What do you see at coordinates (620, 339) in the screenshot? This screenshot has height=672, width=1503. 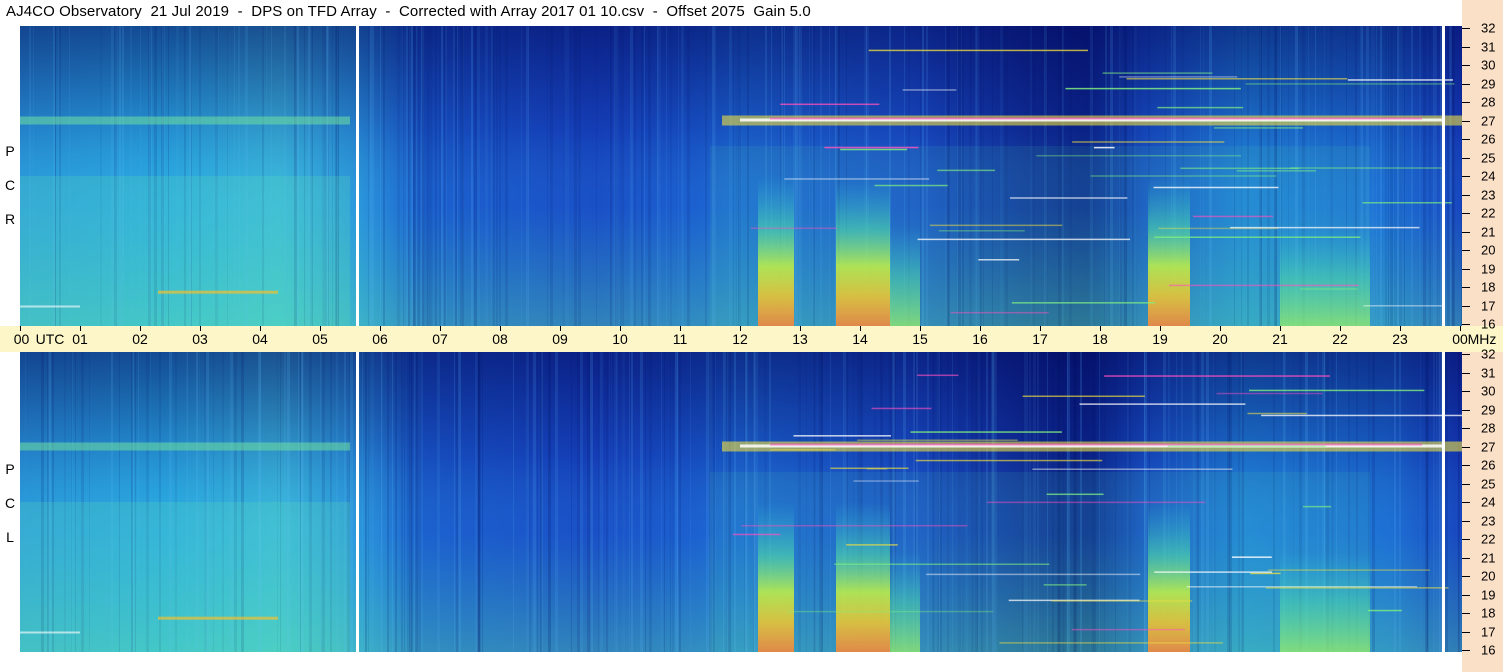 I see `time-tick-label: 10` at bounding box center [620, 339].